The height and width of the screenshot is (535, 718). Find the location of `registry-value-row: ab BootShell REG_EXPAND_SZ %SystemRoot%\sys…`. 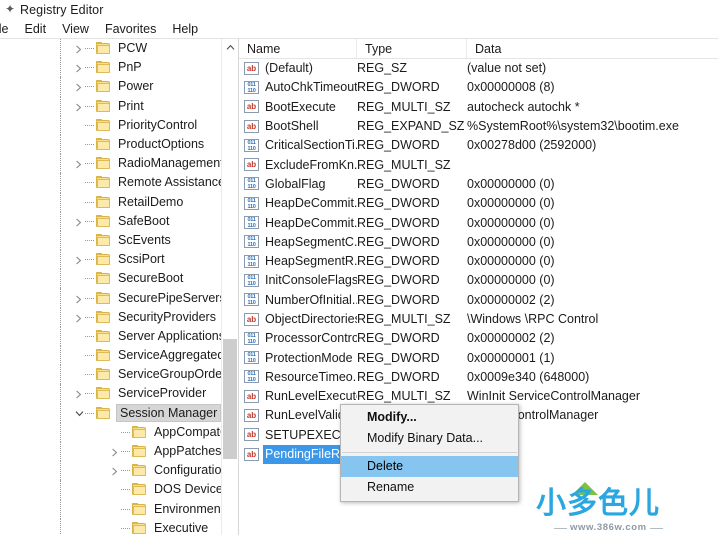

registry-value-row: ab BootShell REG_EXPAND_SZ %SystemRoot%\sys… is located at coordinates (478, 126).